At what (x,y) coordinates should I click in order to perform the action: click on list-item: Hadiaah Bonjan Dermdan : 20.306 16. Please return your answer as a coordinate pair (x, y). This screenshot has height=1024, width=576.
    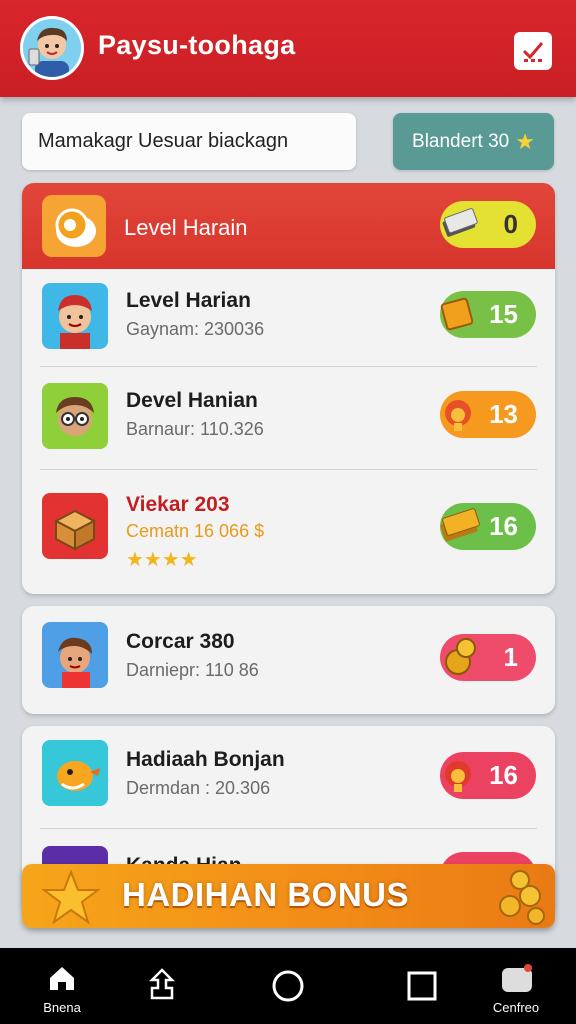
    Looking at the image, I should click on (288, 776).